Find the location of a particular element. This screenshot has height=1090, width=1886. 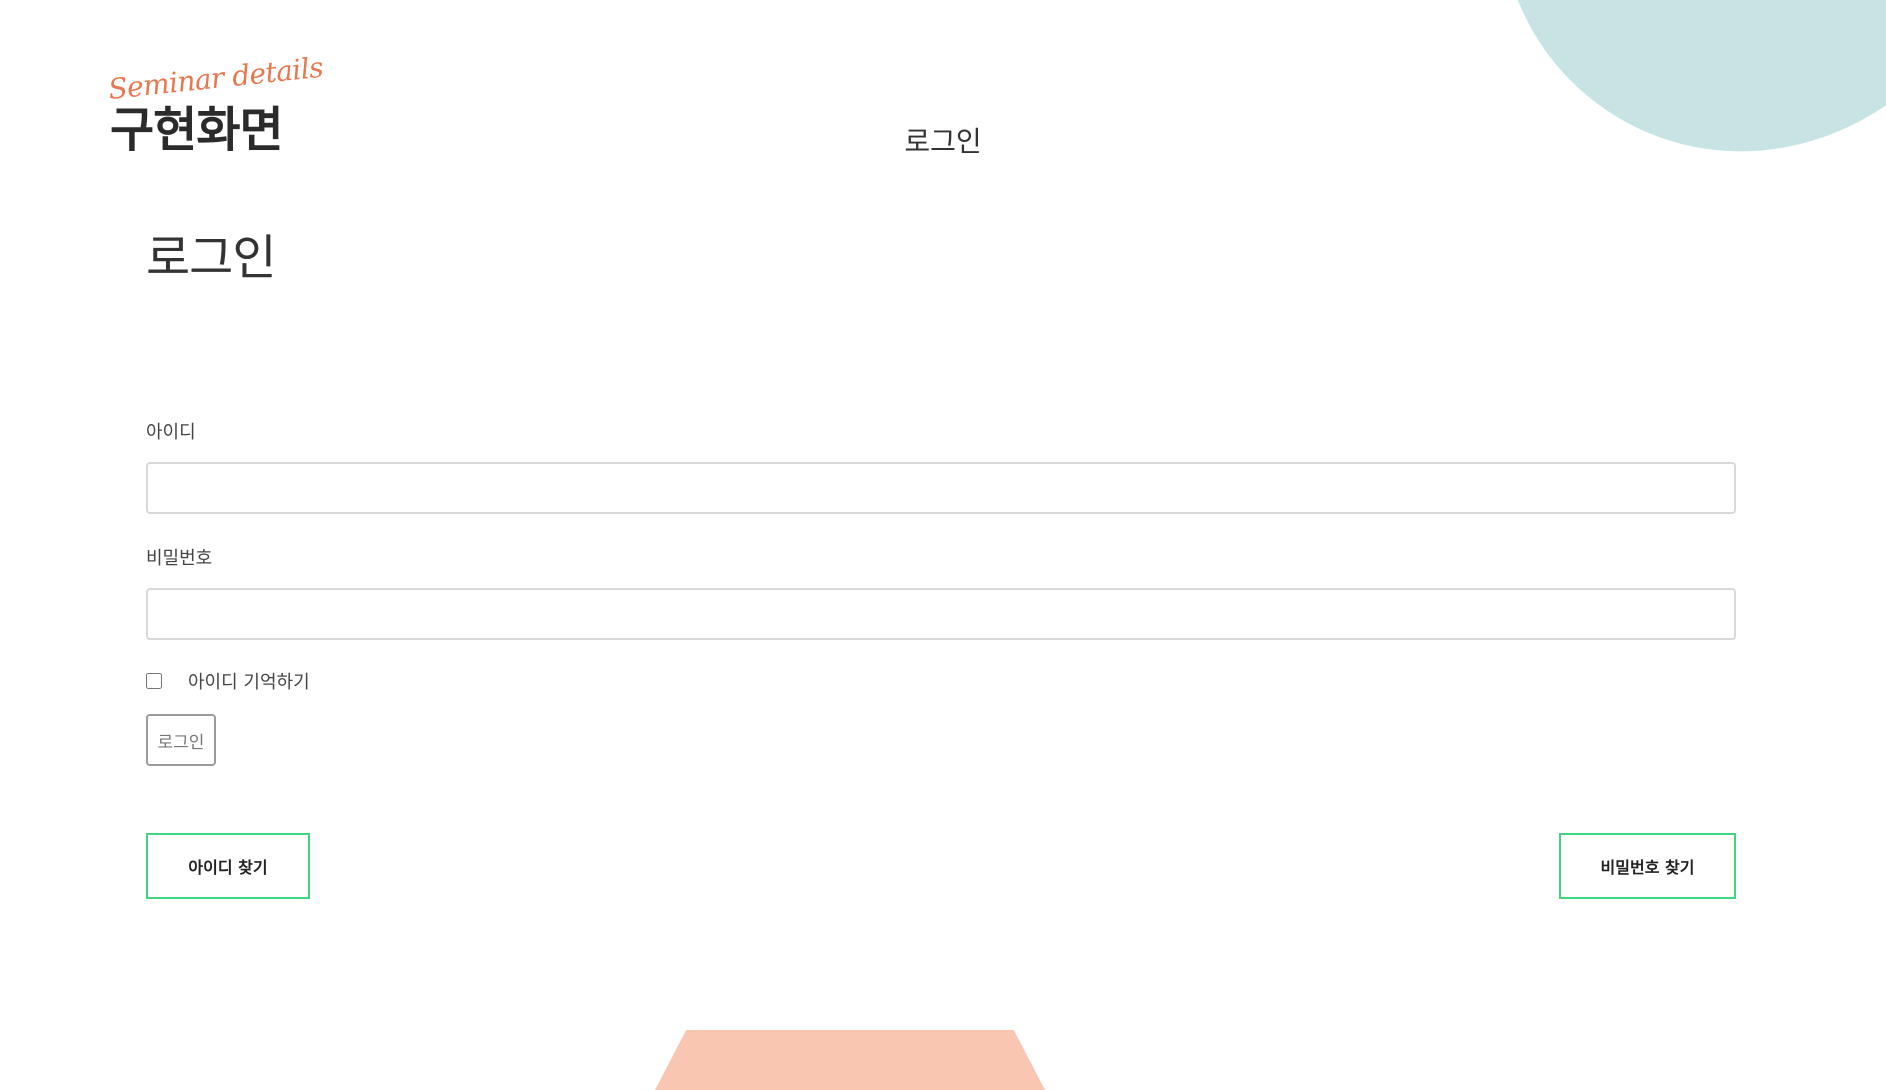

find-id-button: 아이디 찾기 is located at coordinates (228, 866).